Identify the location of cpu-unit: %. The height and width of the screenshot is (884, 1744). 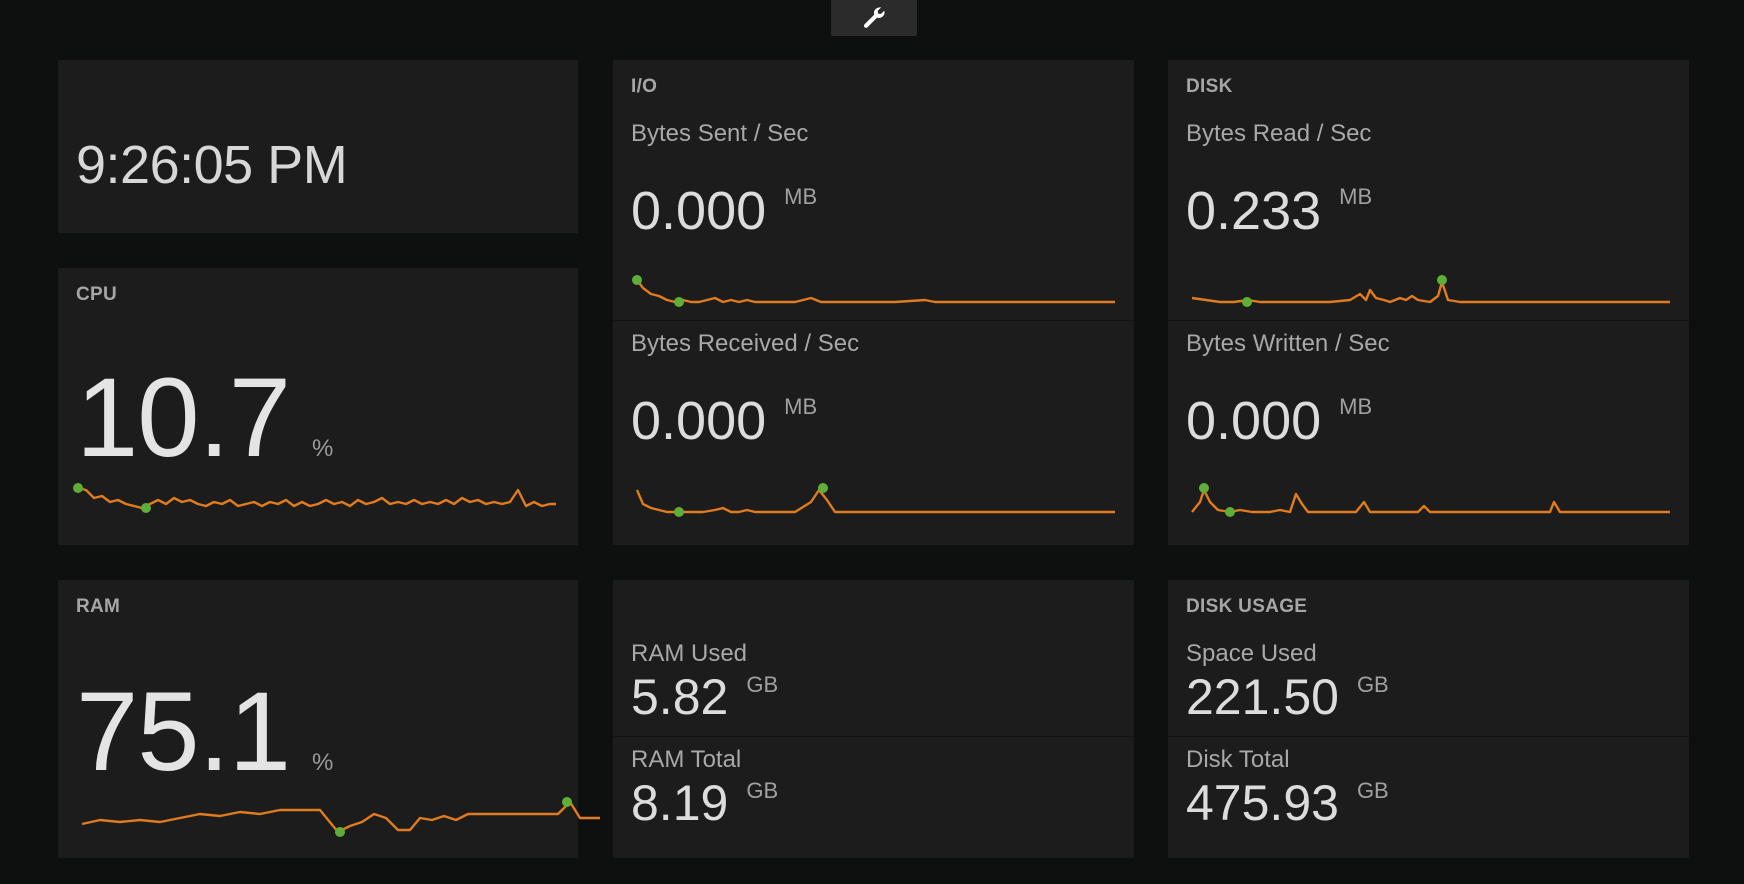
(322, 448).